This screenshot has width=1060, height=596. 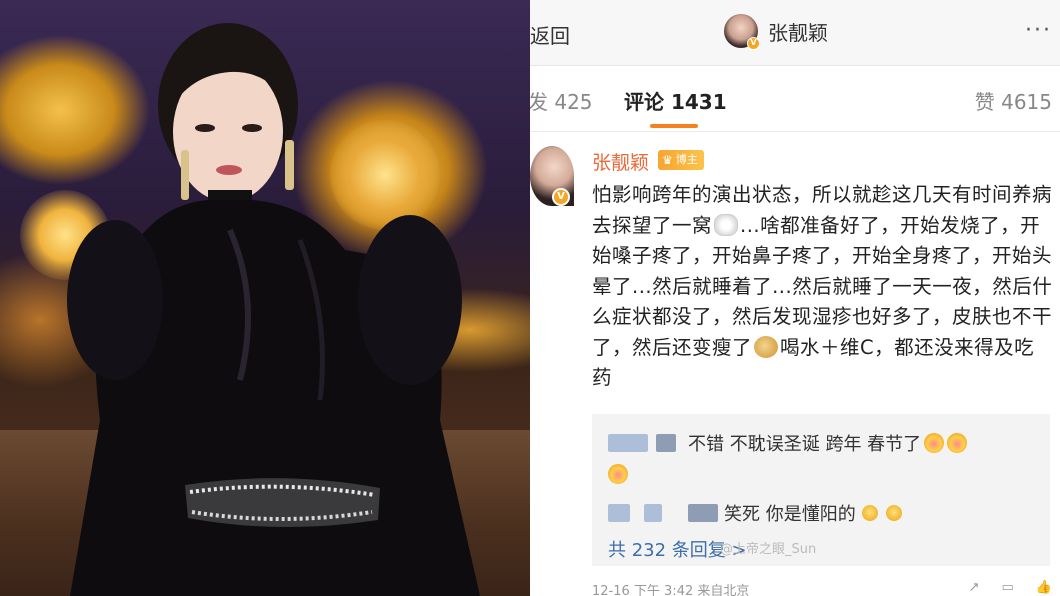 What do you see at coordinates (674, 126) in the screenshot?
I see `active-tab-indicator` at bounding box center [674, 126].